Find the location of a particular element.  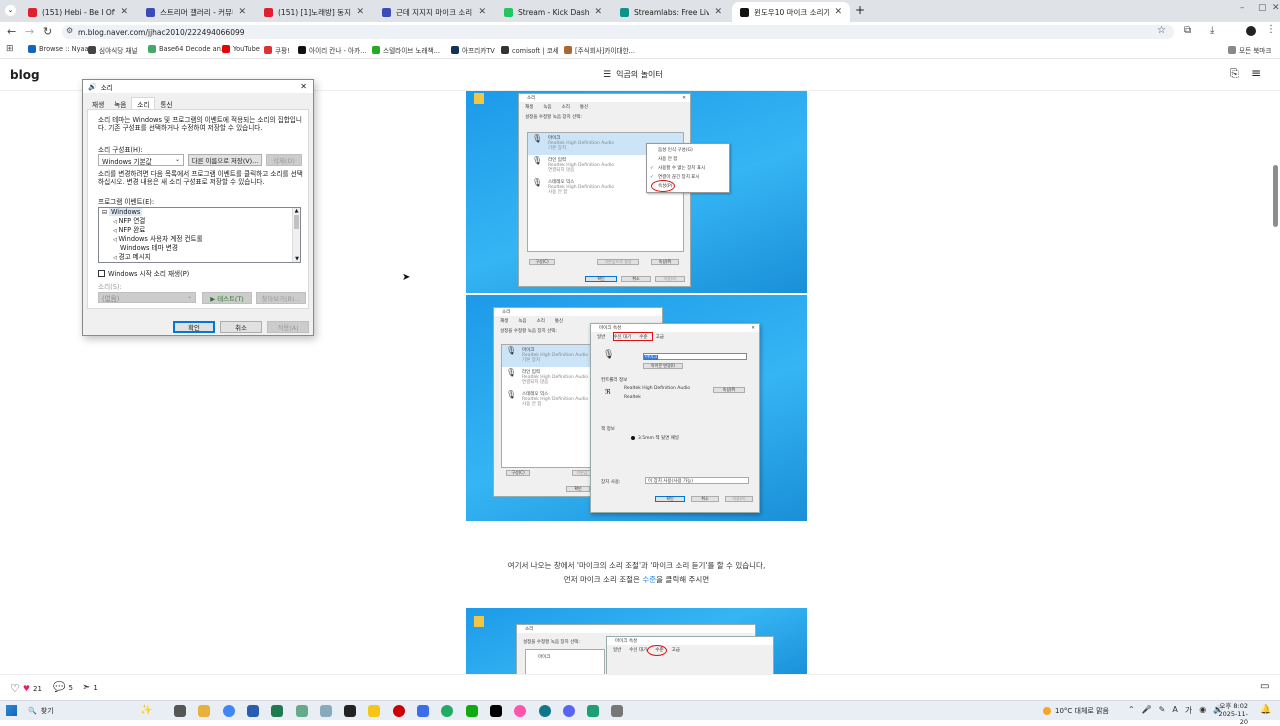

forward-icon: → is located at coordinates (29, 31).